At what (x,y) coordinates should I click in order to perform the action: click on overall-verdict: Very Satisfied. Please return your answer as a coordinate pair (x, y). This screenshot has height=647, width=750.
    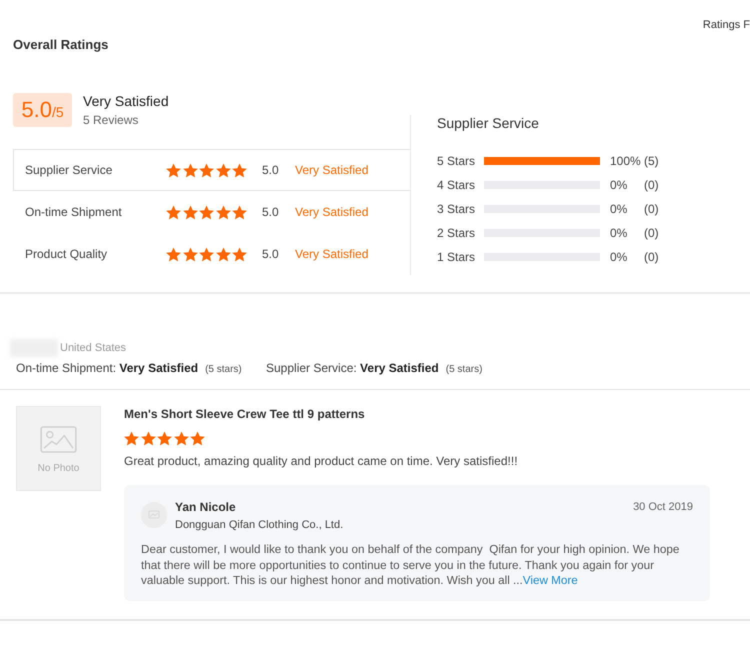
    Looking at the image, I should click on (126, 101).